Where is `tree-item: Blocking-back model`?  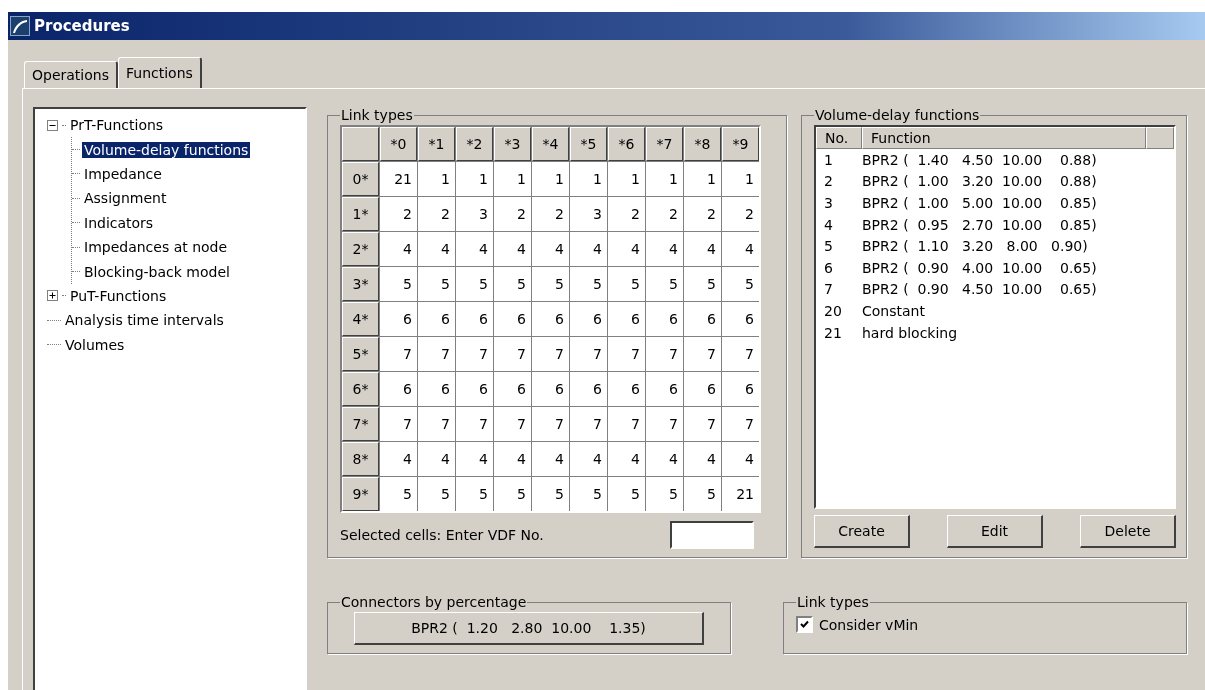 tree-item: Blocking-back model is located at coordinates (157, 271).